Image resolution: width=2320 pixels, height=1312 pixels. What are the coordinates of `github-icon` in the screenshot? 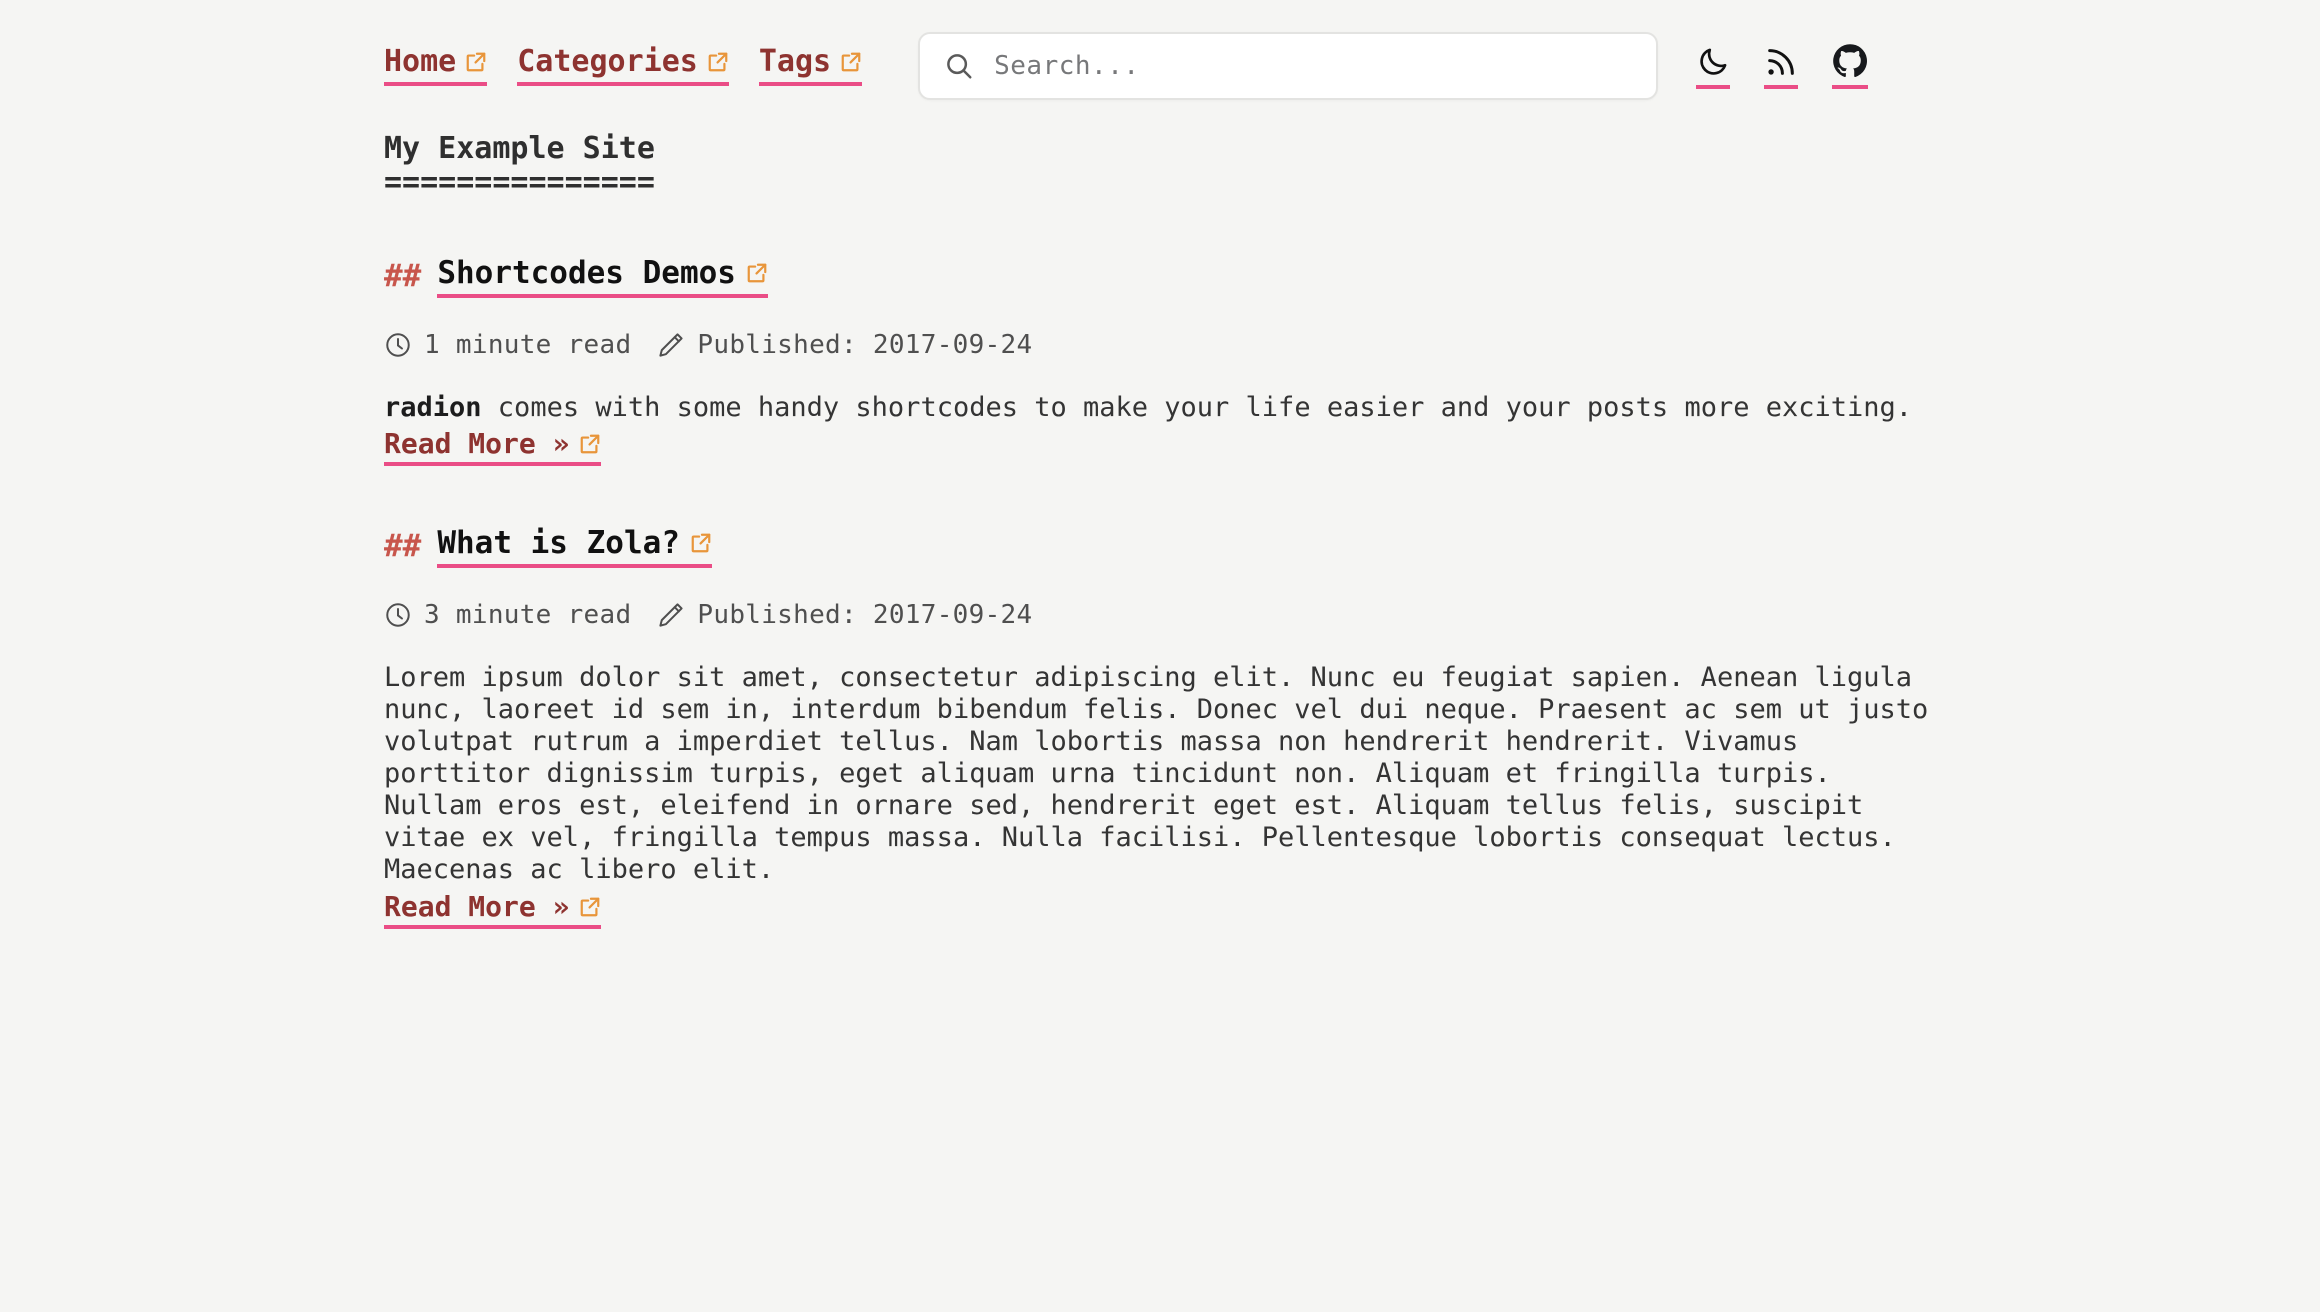 It's located at (1850, 61).